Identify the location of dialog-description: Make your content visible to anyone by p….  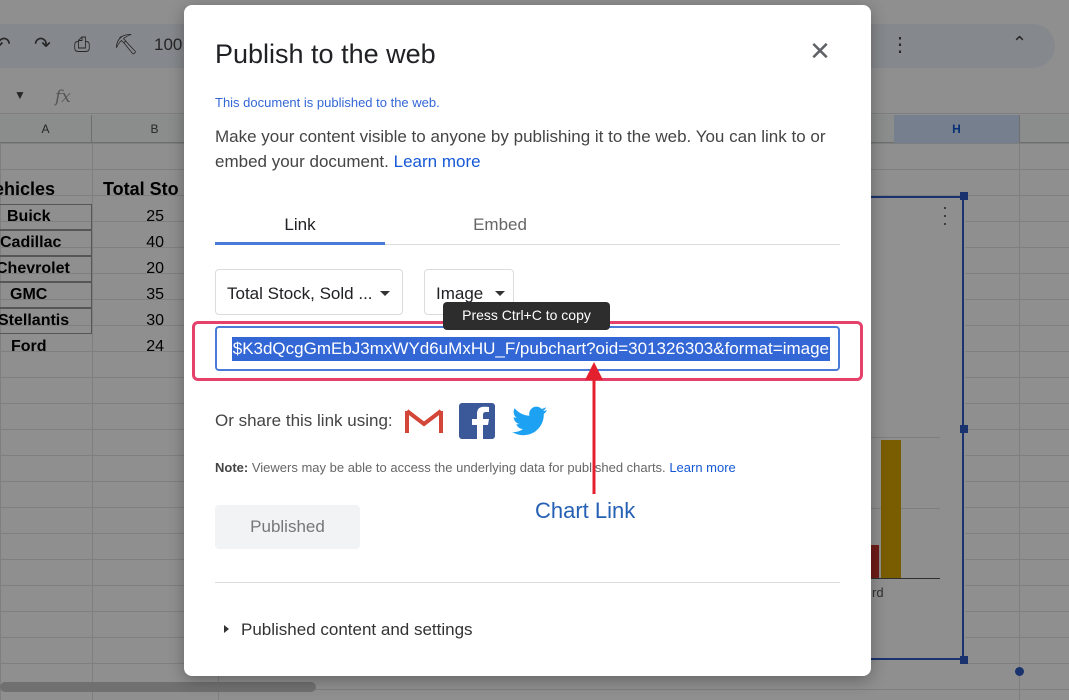
(530, 149).